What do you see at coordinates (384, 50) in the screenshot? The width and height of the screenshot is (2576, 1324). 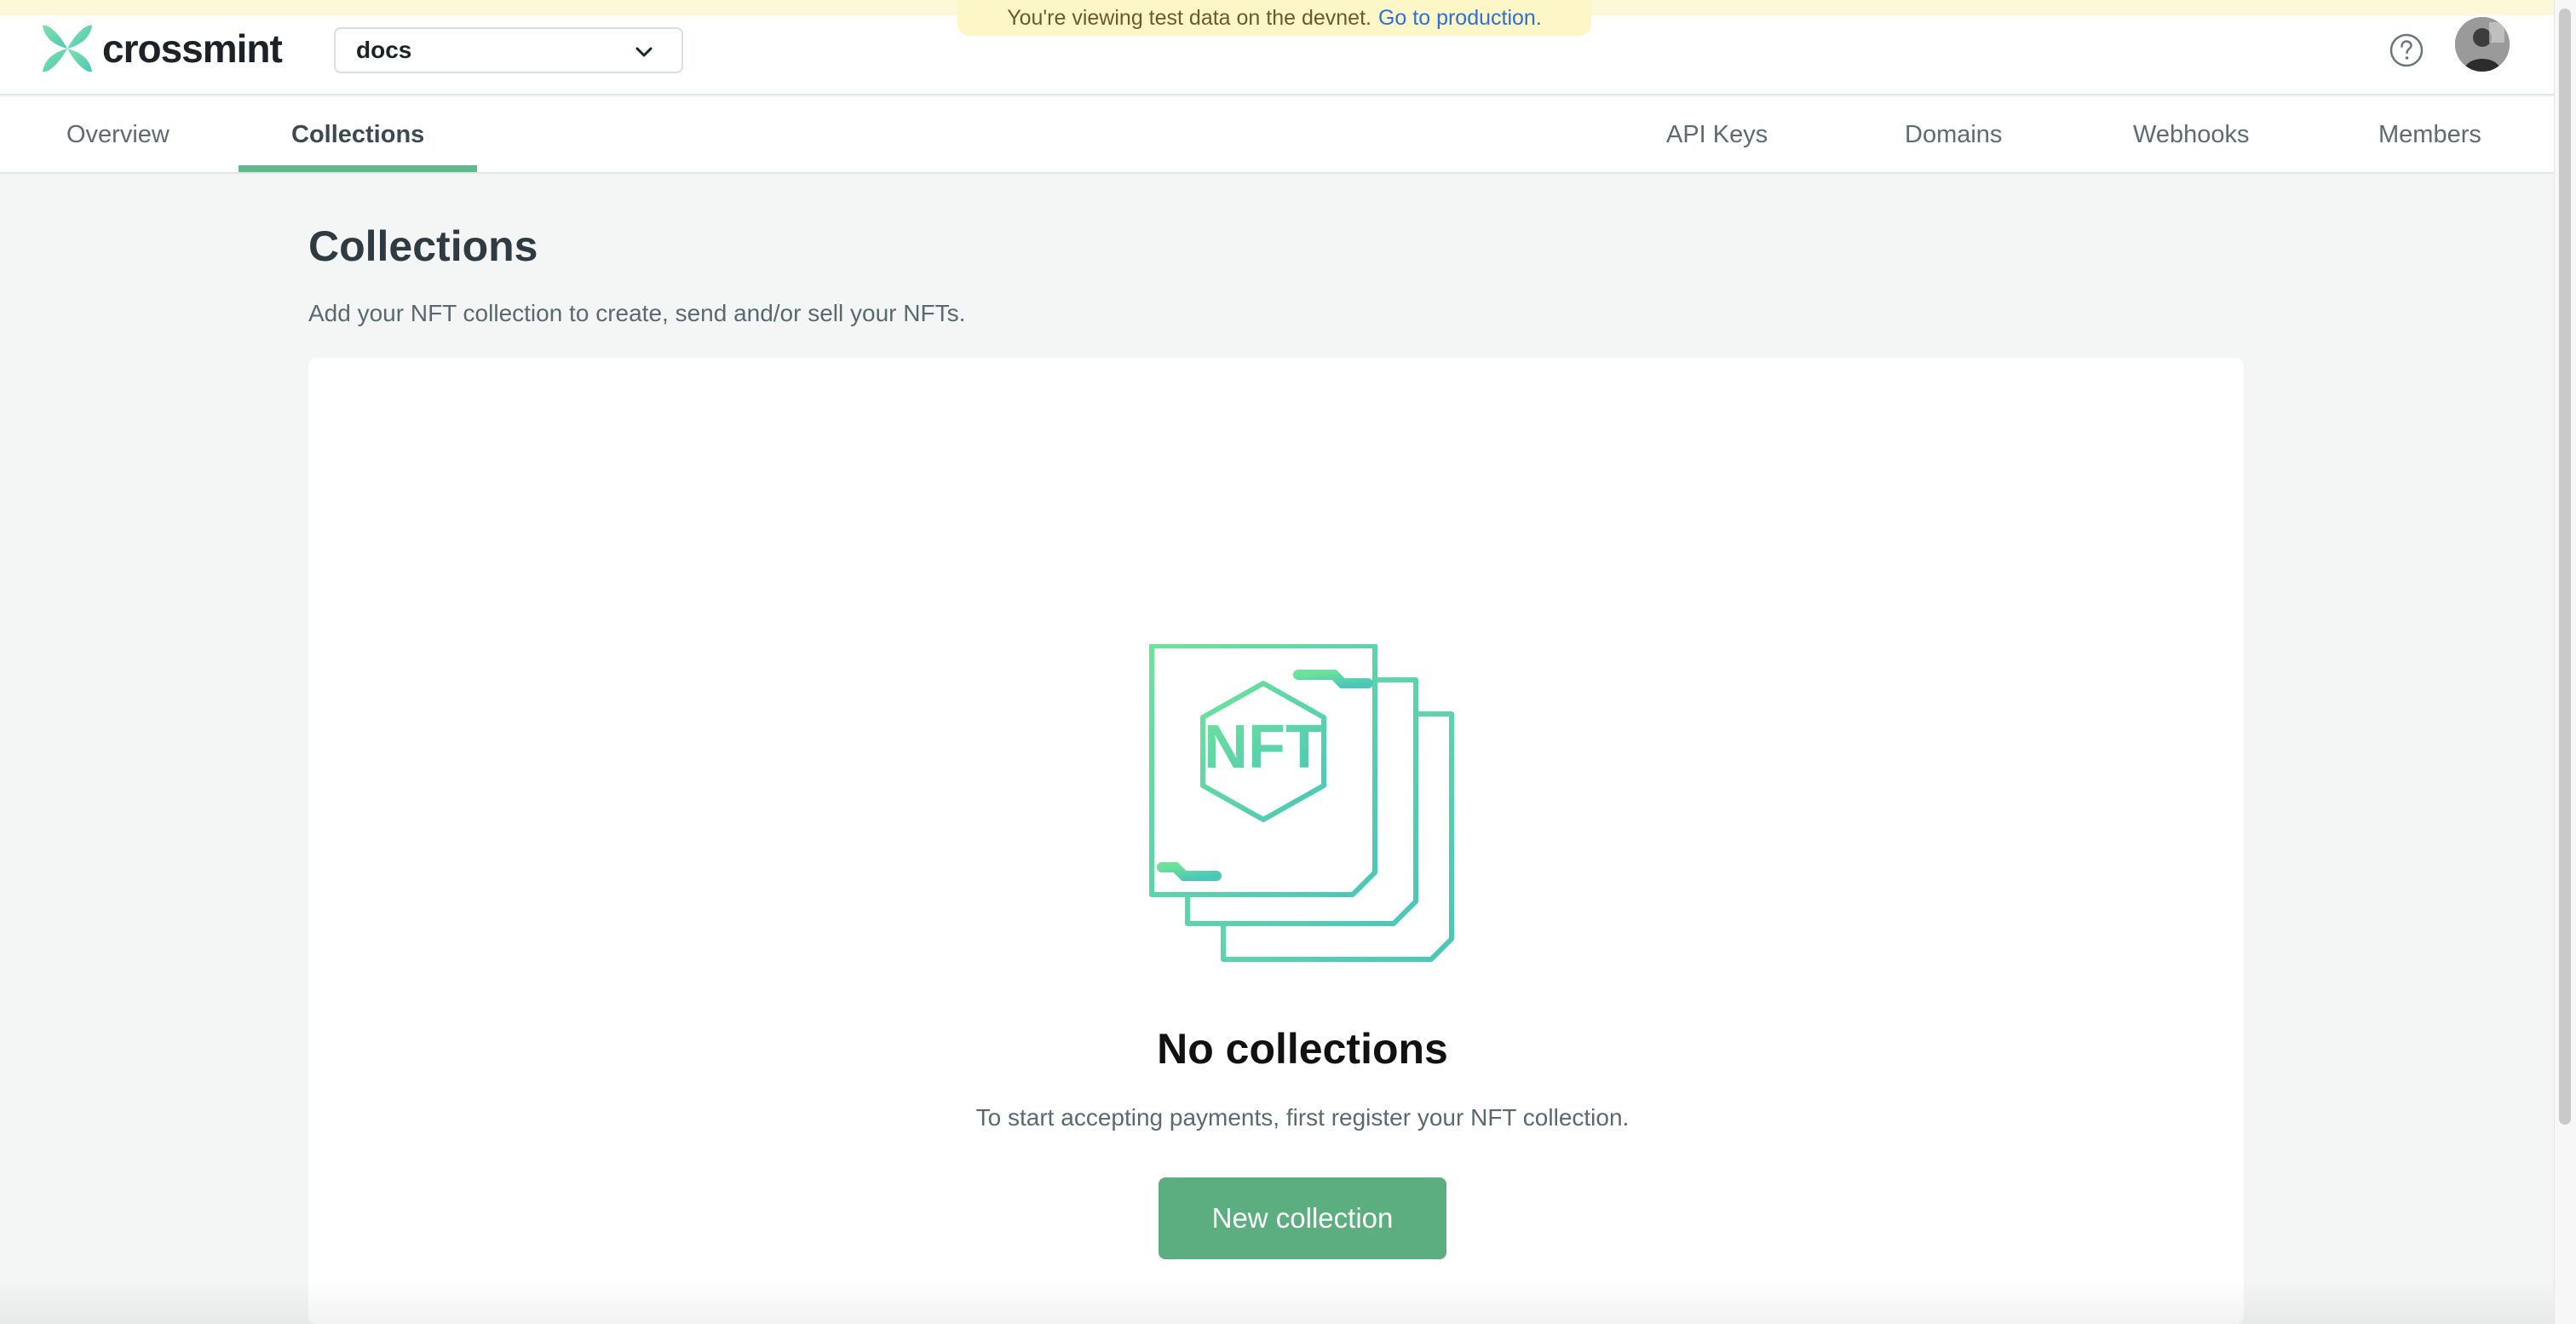 I see `project-select-value: docs` at bounding box center [384, 50].